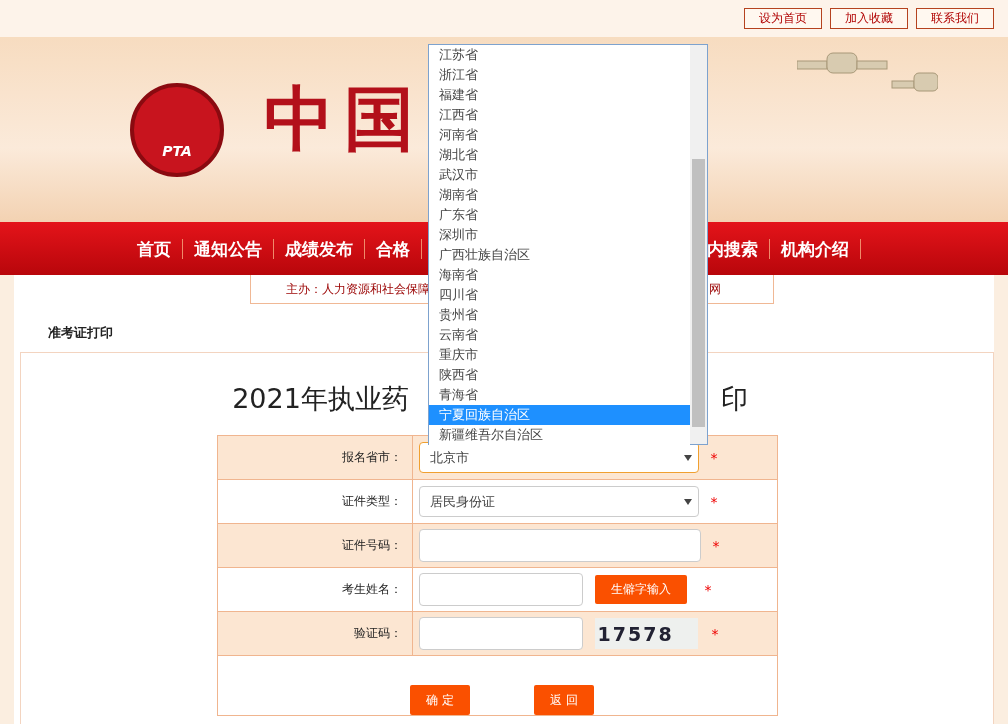  I want to click on field-label: 证件号码：, so click(315, 545).